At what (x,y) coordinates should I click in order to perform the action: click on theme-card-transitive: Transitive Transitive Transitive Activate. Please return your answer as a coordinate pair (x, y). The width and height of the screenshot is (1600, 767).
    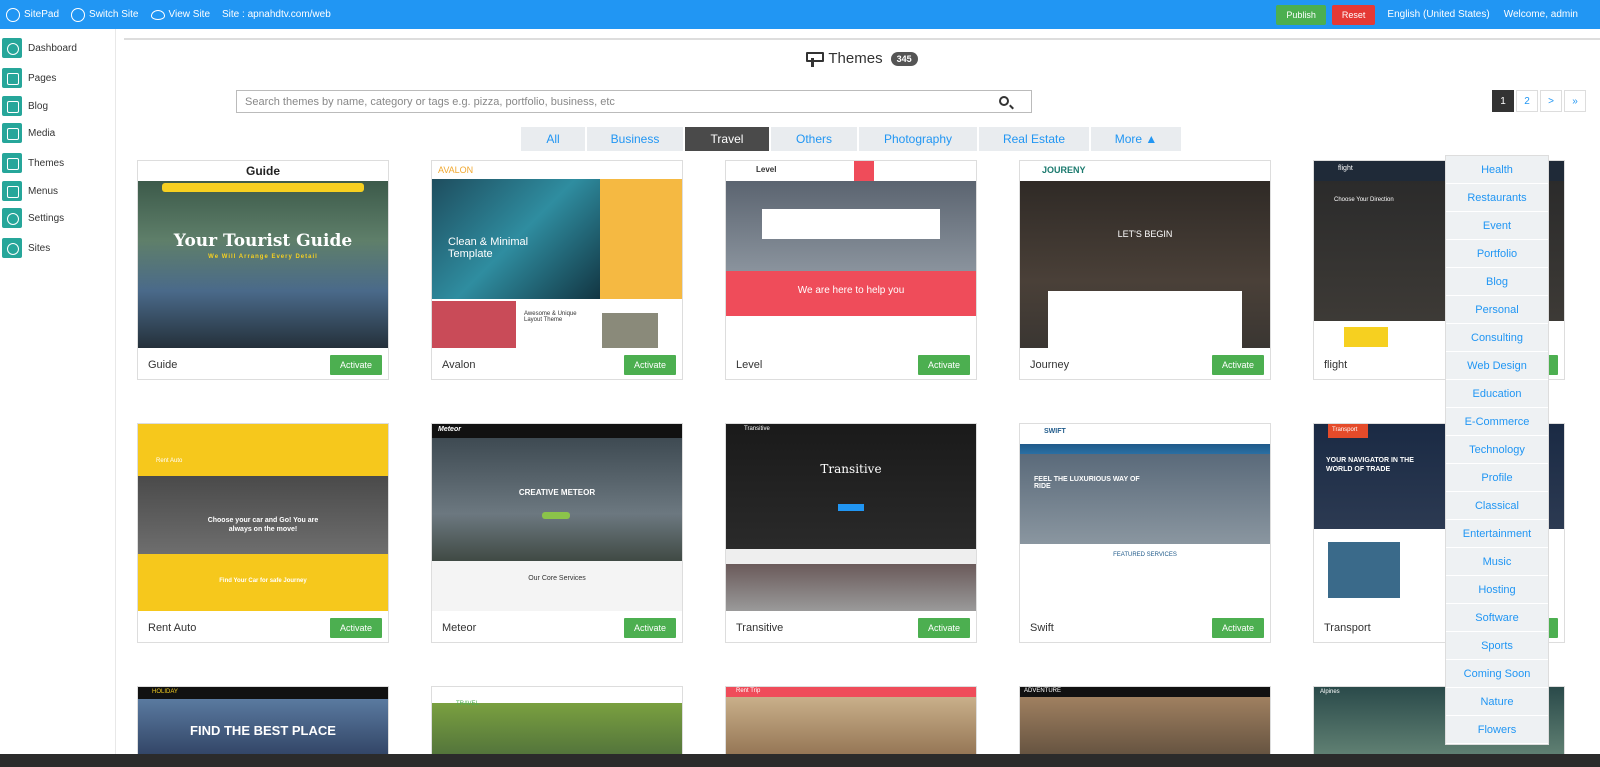
    Looking at the image, I should click on (851, 533).